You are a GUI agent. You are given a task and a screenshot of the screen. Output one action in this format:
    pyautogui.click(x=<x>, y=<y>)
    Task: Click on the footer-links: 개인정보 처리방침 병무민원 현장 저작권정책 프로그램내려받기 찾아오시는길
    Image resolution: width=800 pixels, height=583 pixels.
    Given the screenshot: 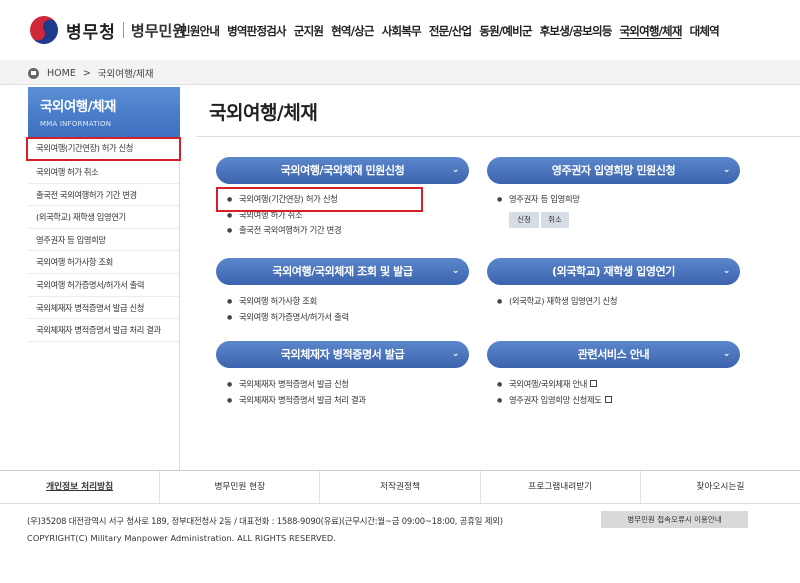 What is the action you would take?
    pyautogui.click(x=400, y=487)
    